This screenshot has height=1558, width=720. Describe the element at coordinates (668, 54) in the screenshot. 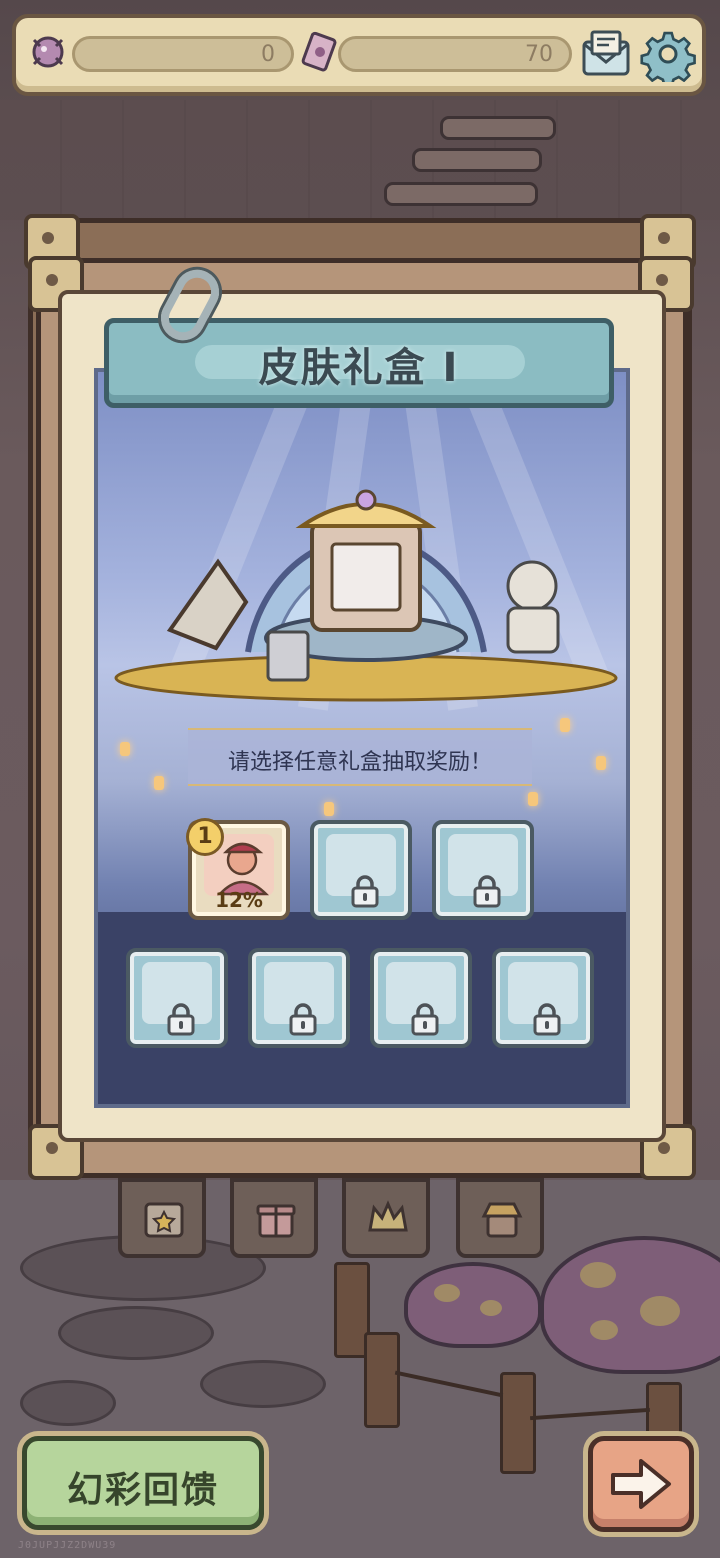

I see `gear-icon` at that location.